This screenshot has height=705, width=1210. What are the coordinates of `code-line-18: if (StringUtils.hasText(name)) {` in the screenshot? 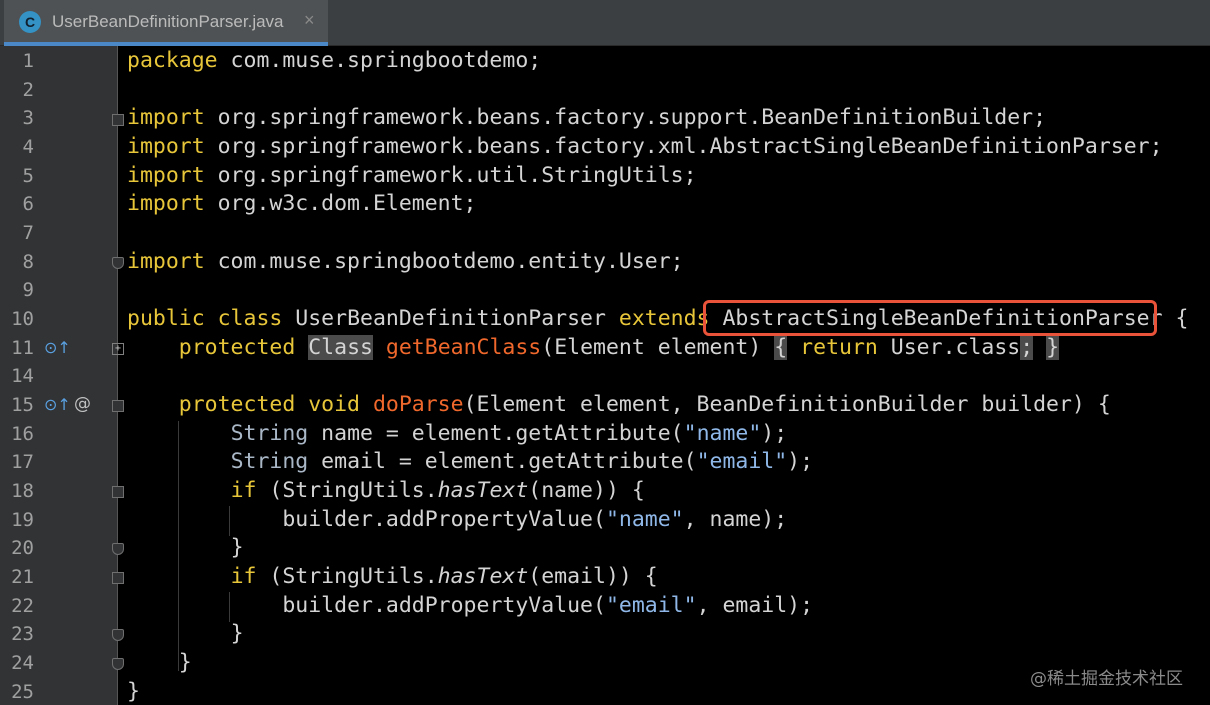 It's located at (386, 490).